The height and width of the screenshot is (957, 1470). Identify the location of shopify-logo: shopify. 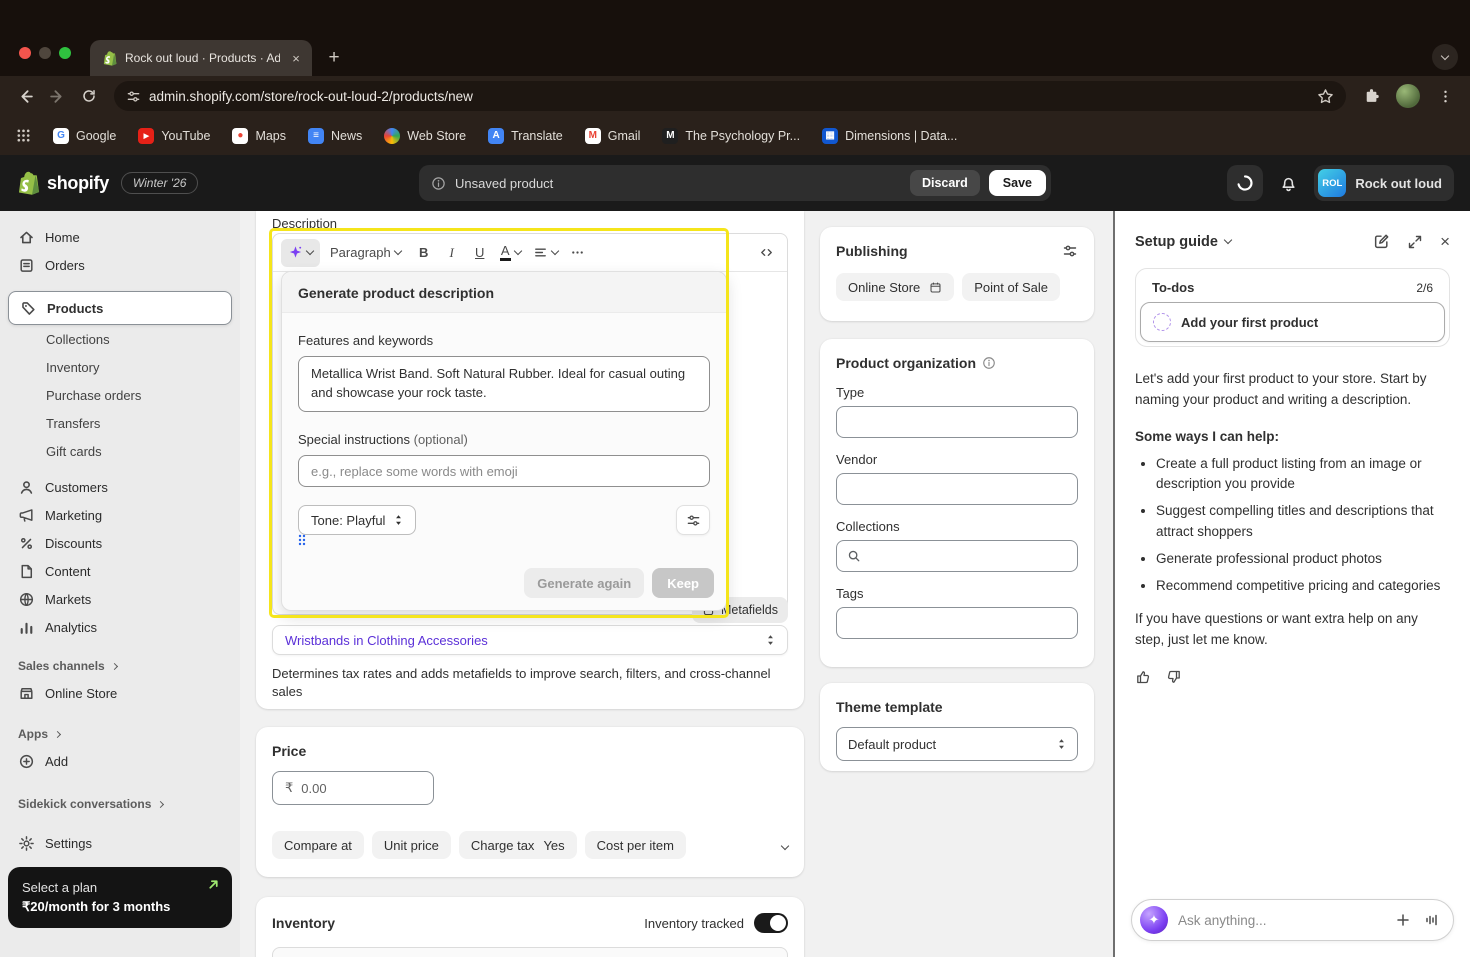
(62, 183).